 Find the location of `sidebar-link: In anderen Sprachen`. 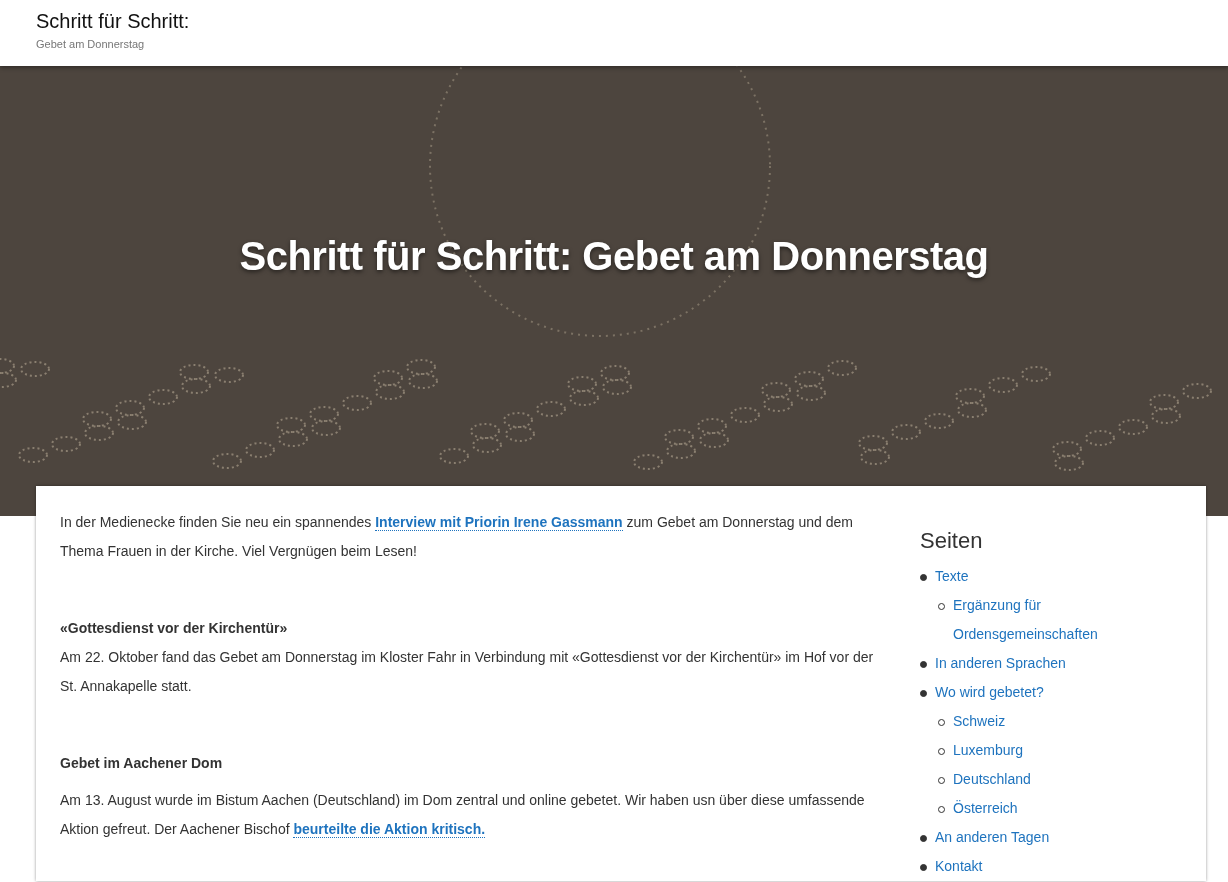

sidebar-link: In anderen Sprachen is located at coordinates (1000, 663).